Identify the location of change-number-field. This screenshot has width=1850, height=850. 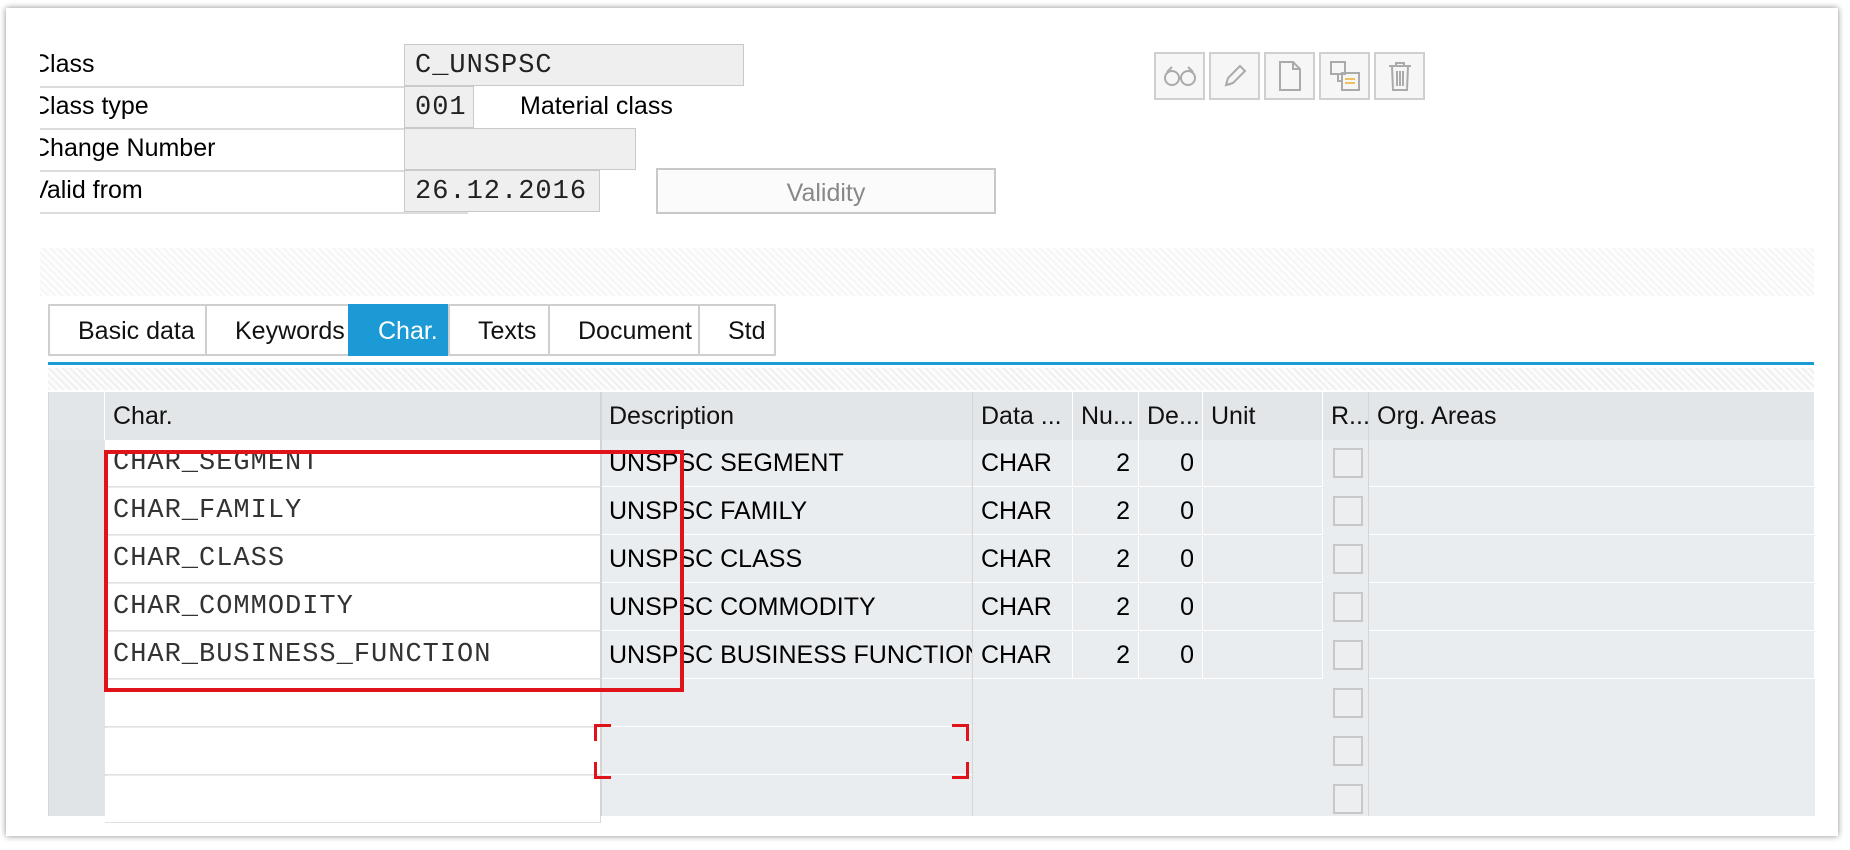
(520, 149).